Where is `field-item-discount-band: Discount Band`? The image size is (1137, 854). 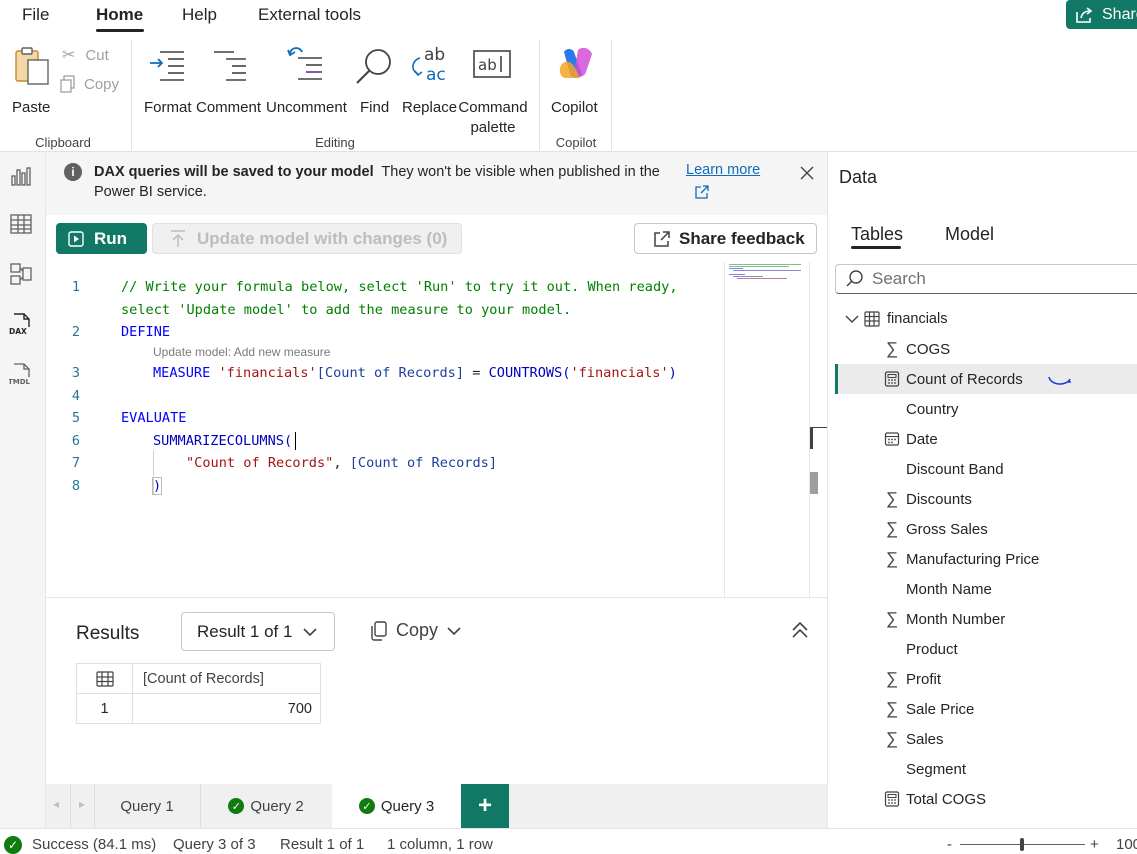 field-item-discount-band: Discount Band is located at coordinates (986, 469).